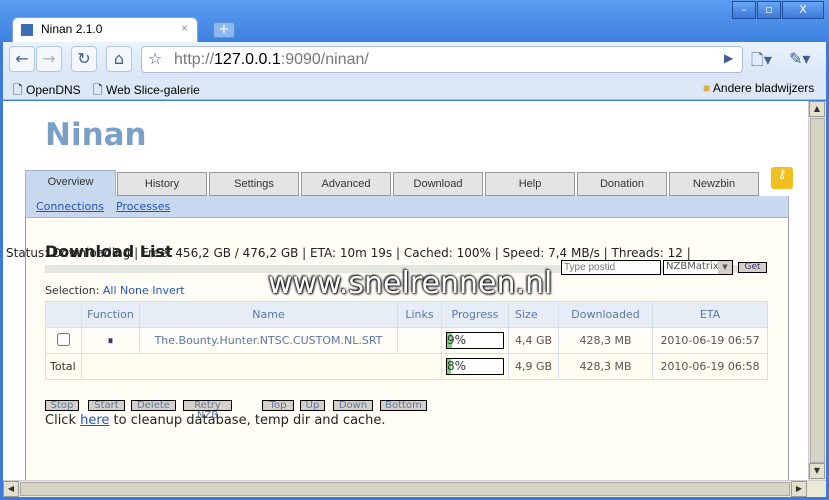 This screenshot has width=829, height=500. I want to click on browser-tab: Ninan 2.1.0 ×, so click(105, 30).